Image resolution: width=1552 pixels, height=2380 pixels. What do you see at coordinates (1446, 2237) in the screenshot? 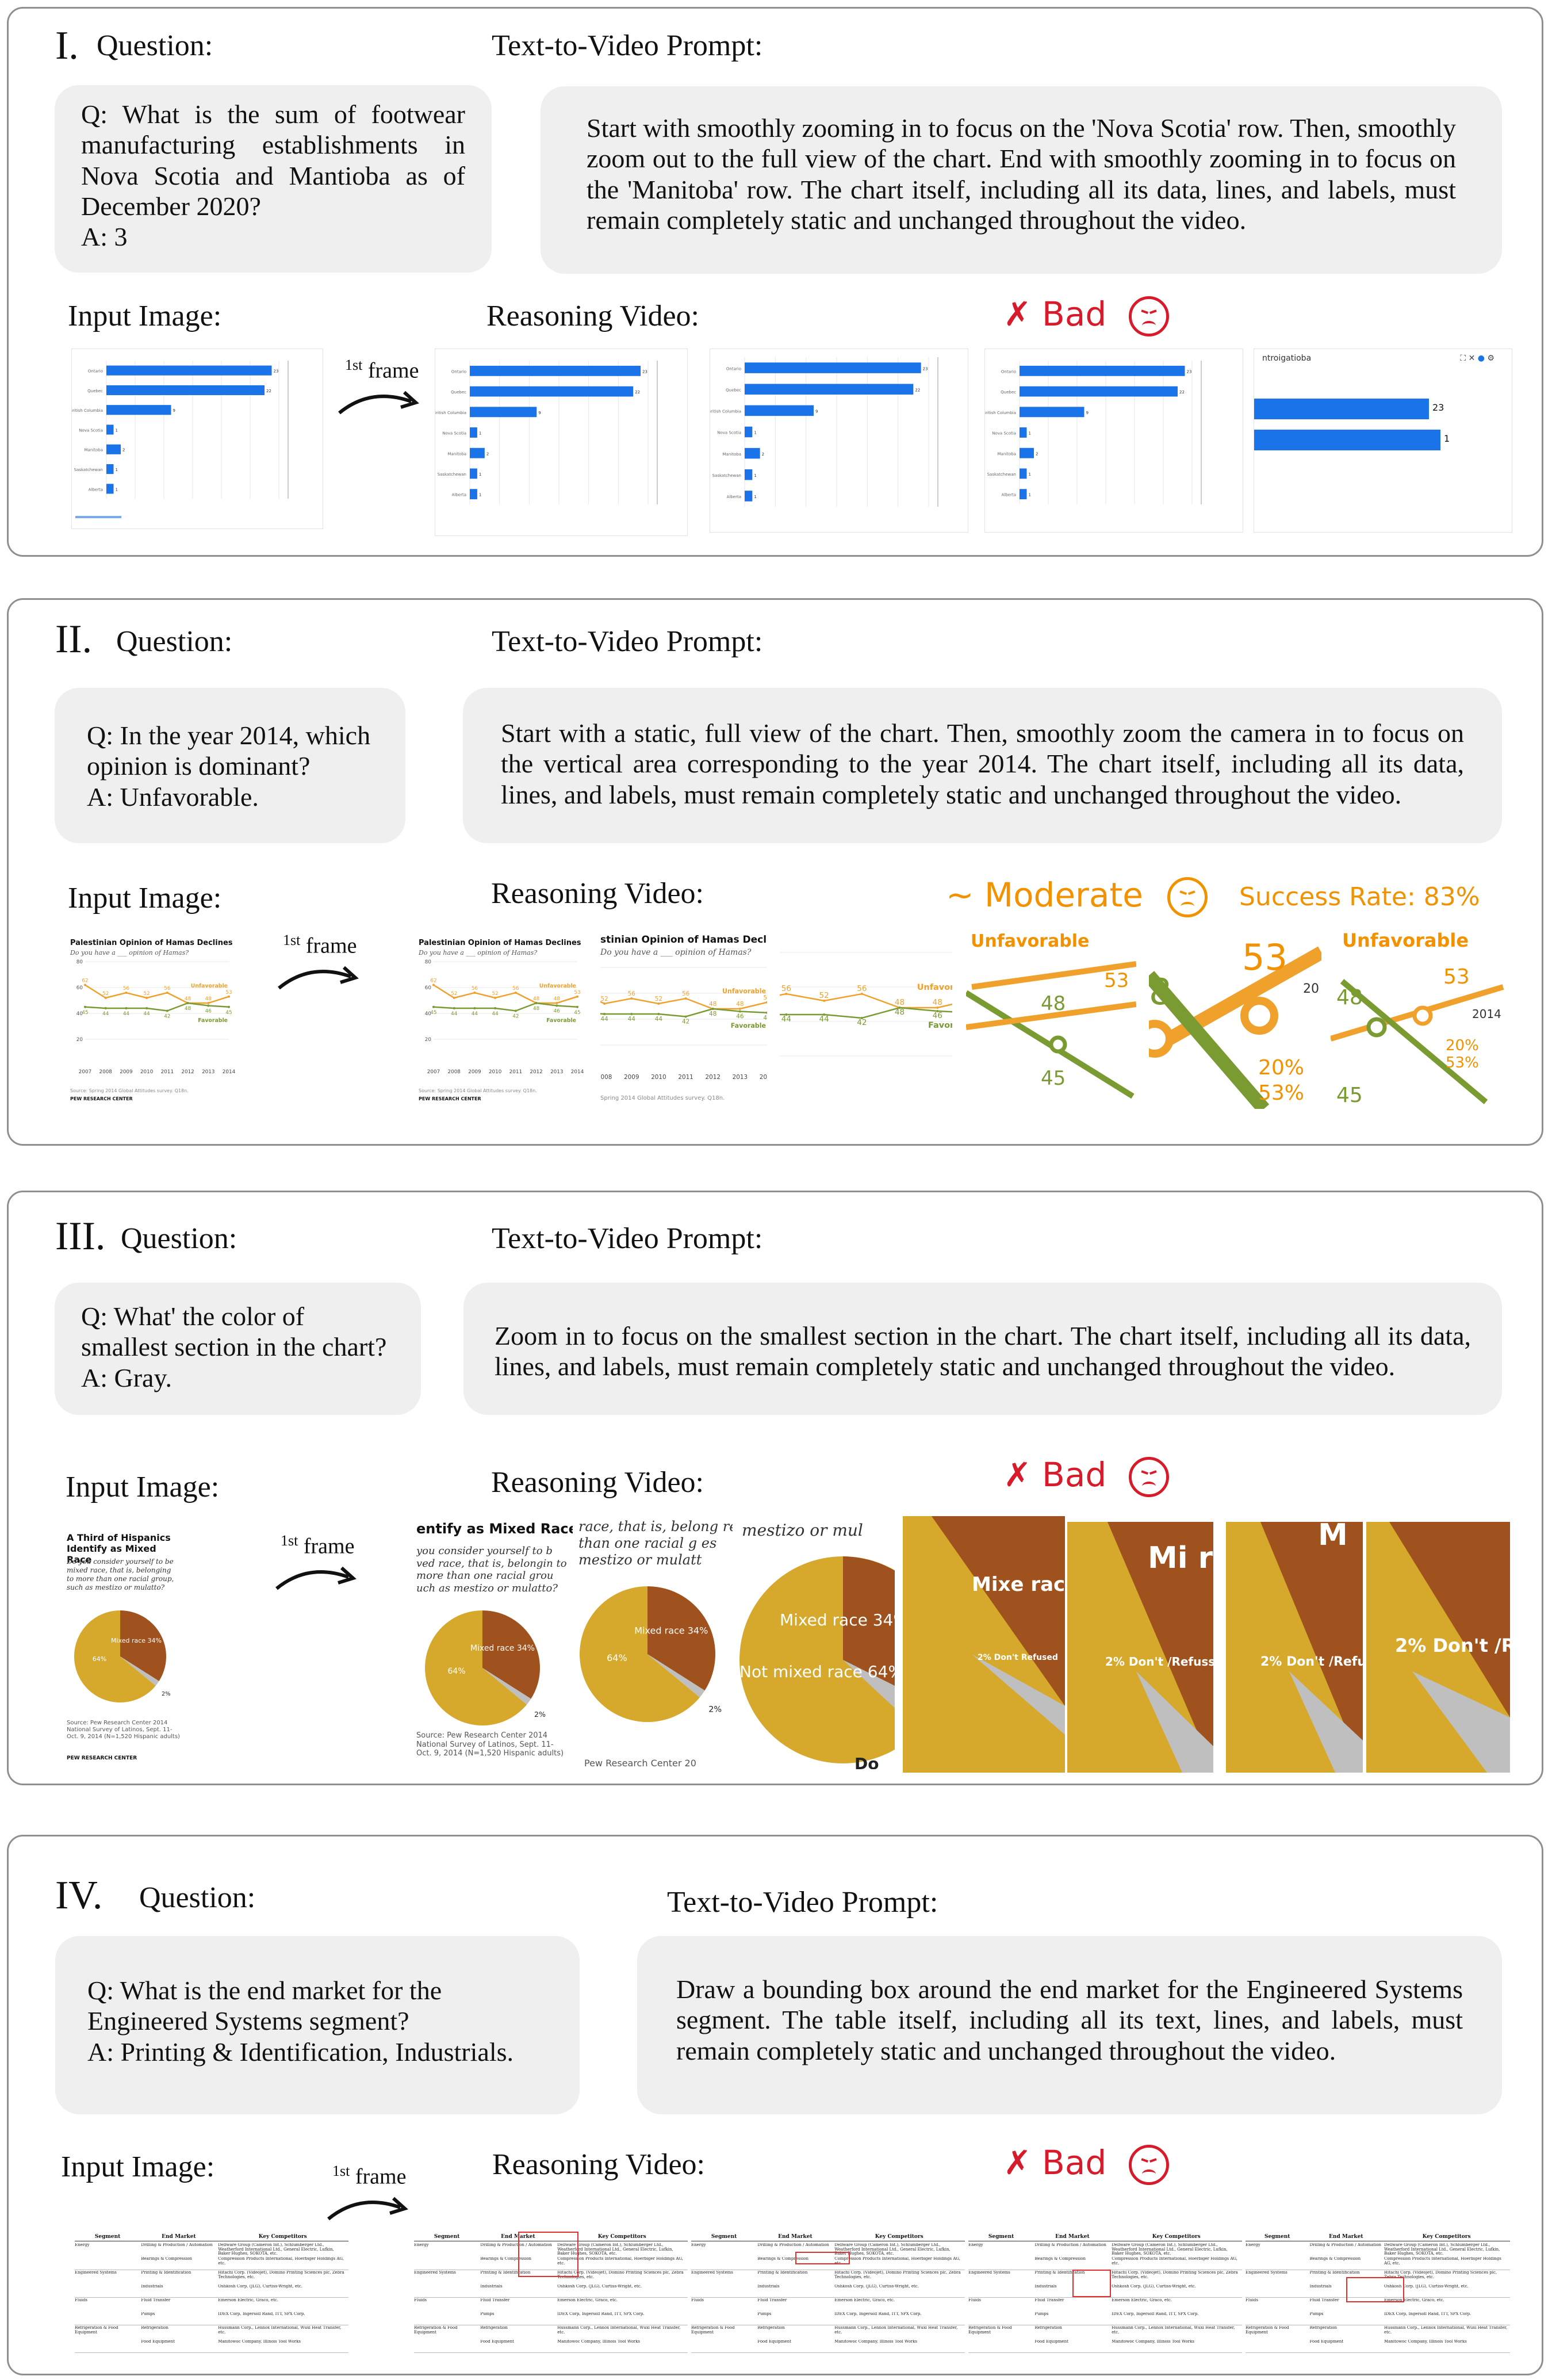
I see `table-header-cell: Key Competitors` at bounding box center [1446, 2237].